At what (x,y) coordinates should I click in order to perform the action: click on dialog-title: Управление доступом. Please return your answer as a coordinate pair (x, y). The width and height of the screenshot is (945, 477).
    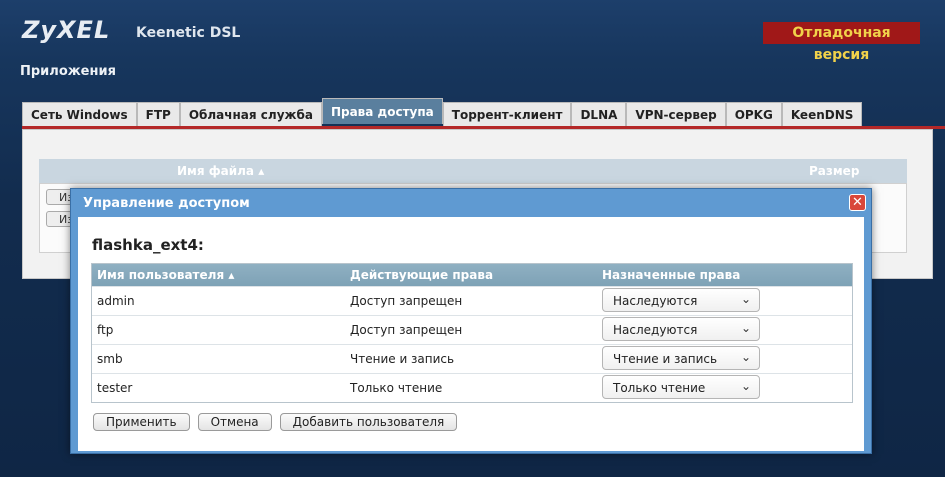
    Looking at the image, I should click on (166, 203).